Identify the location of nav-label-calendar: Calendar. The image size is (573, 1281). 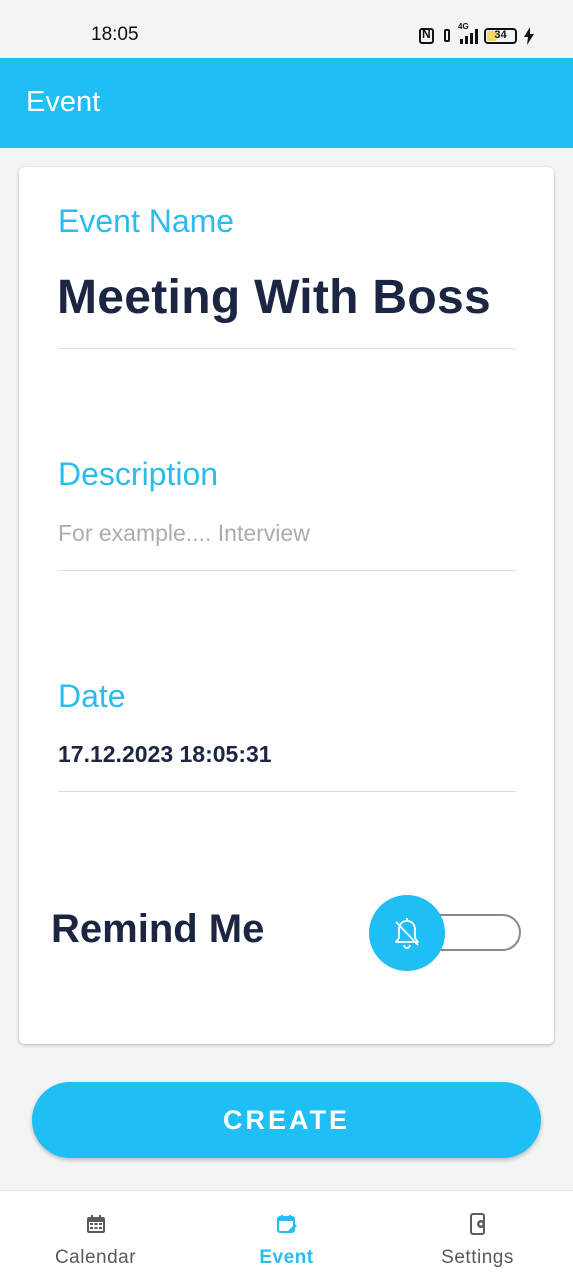
(95, 1257).